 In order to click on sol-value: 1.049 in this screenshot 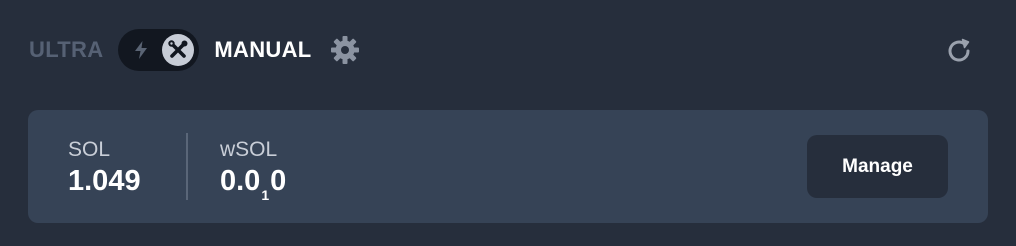, I will do `click(104, 181)`.